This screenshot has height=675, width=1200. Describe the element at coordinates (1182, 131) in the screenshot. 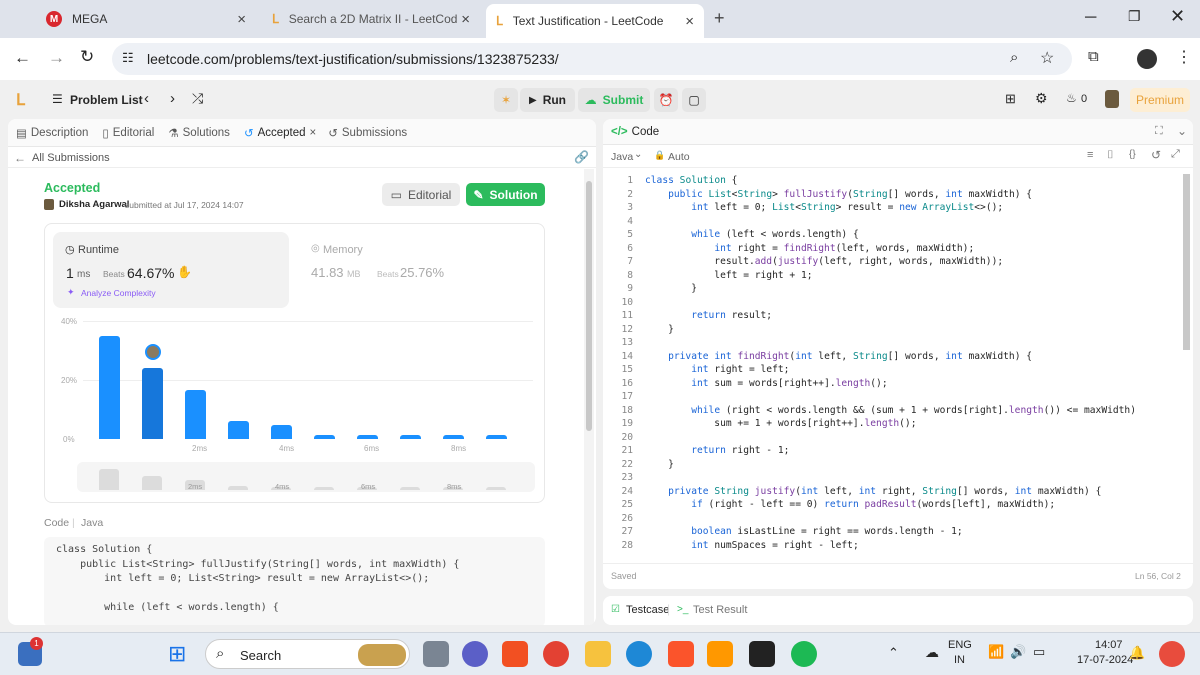

I see `minimize-panel-icon: ⌄` at that location.